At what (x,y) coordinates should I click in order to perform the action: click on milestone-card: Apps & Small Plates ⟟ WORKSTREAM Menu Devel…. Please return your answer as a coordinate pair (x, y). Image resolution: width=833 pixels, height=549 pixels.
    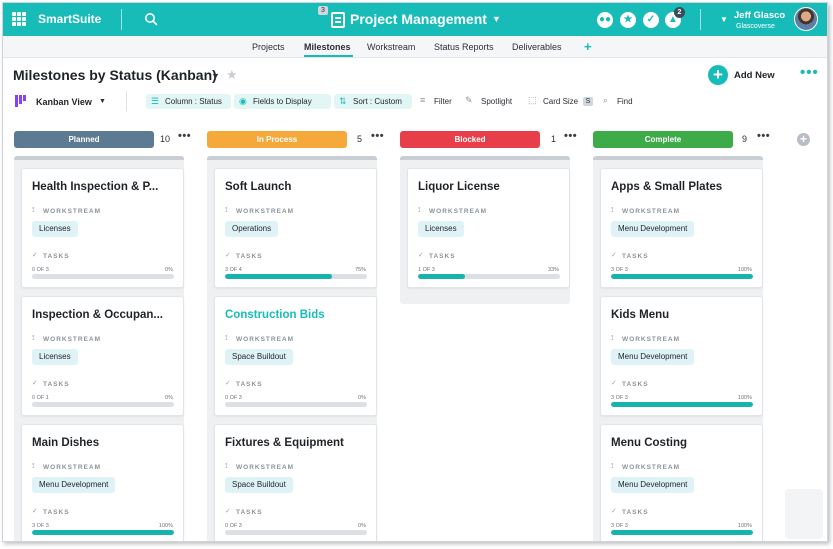
    Looking at the image, I should click on (681, 228).